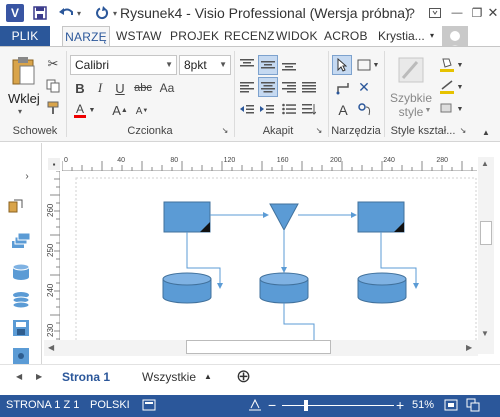 The width and height of the screenshot is (500, 417). Describe the element at coordinates (486, 132) in the screenshot. I see `collapse-ribbon-icon: ▲` at that location.